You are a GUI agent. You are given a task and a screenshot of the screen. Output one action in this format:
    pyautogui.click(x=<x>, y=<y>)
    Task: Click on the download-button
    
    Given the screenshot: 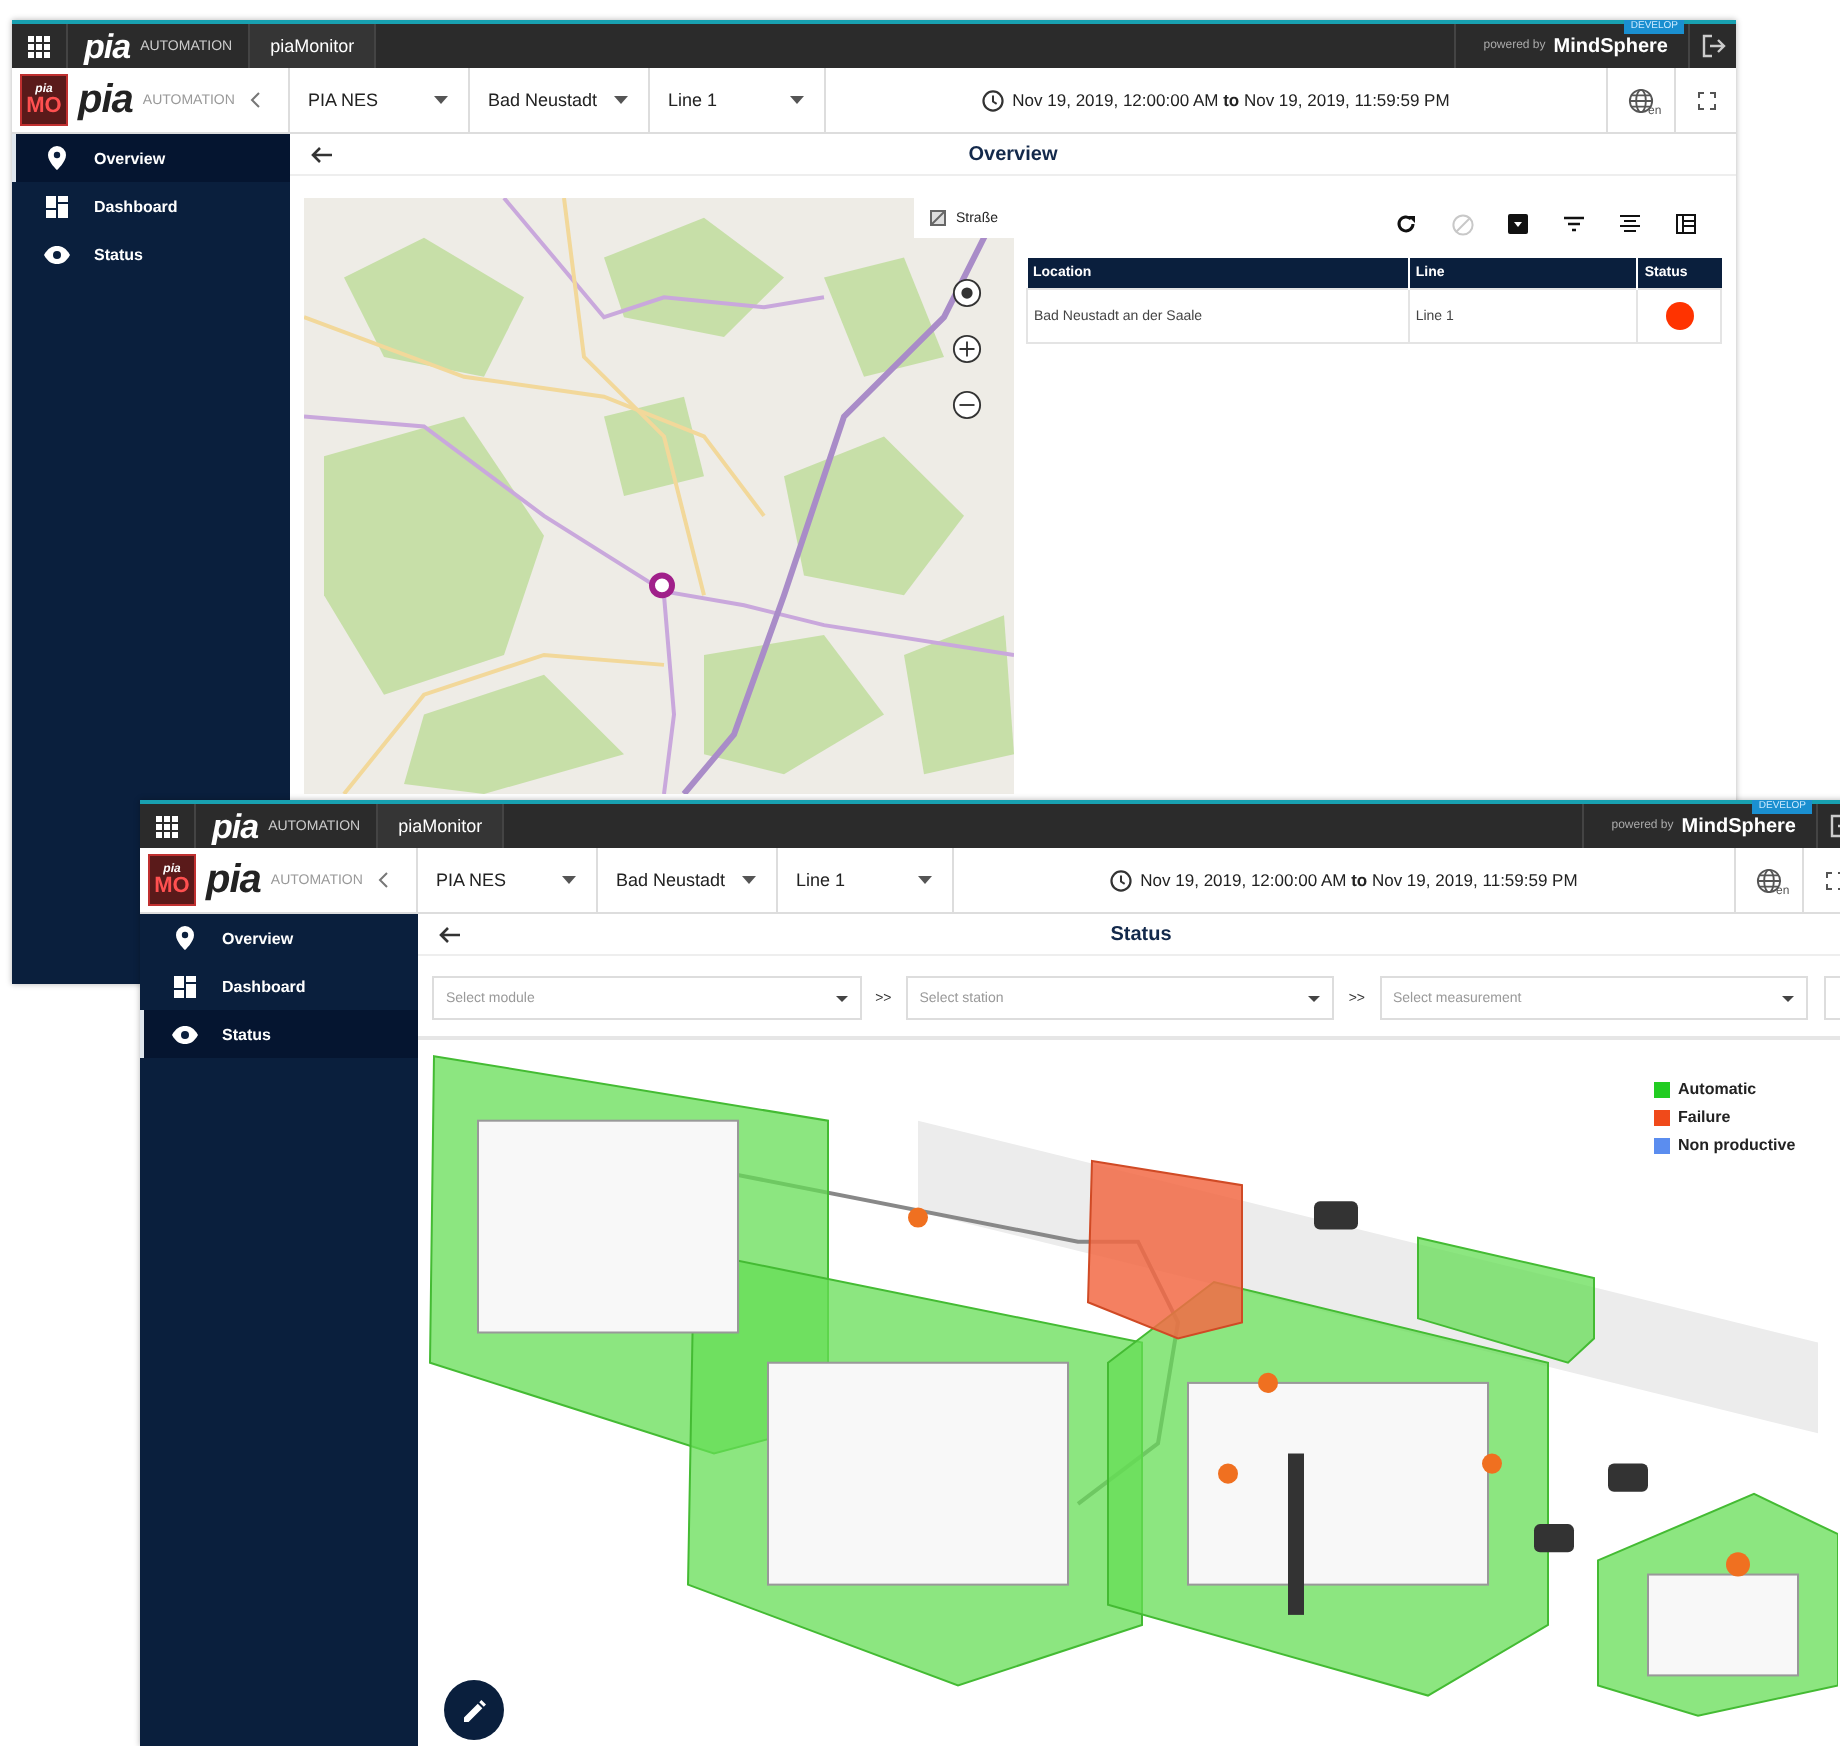 What is the action you would take?
    pyautogui.click(x=1518, y=224)
    